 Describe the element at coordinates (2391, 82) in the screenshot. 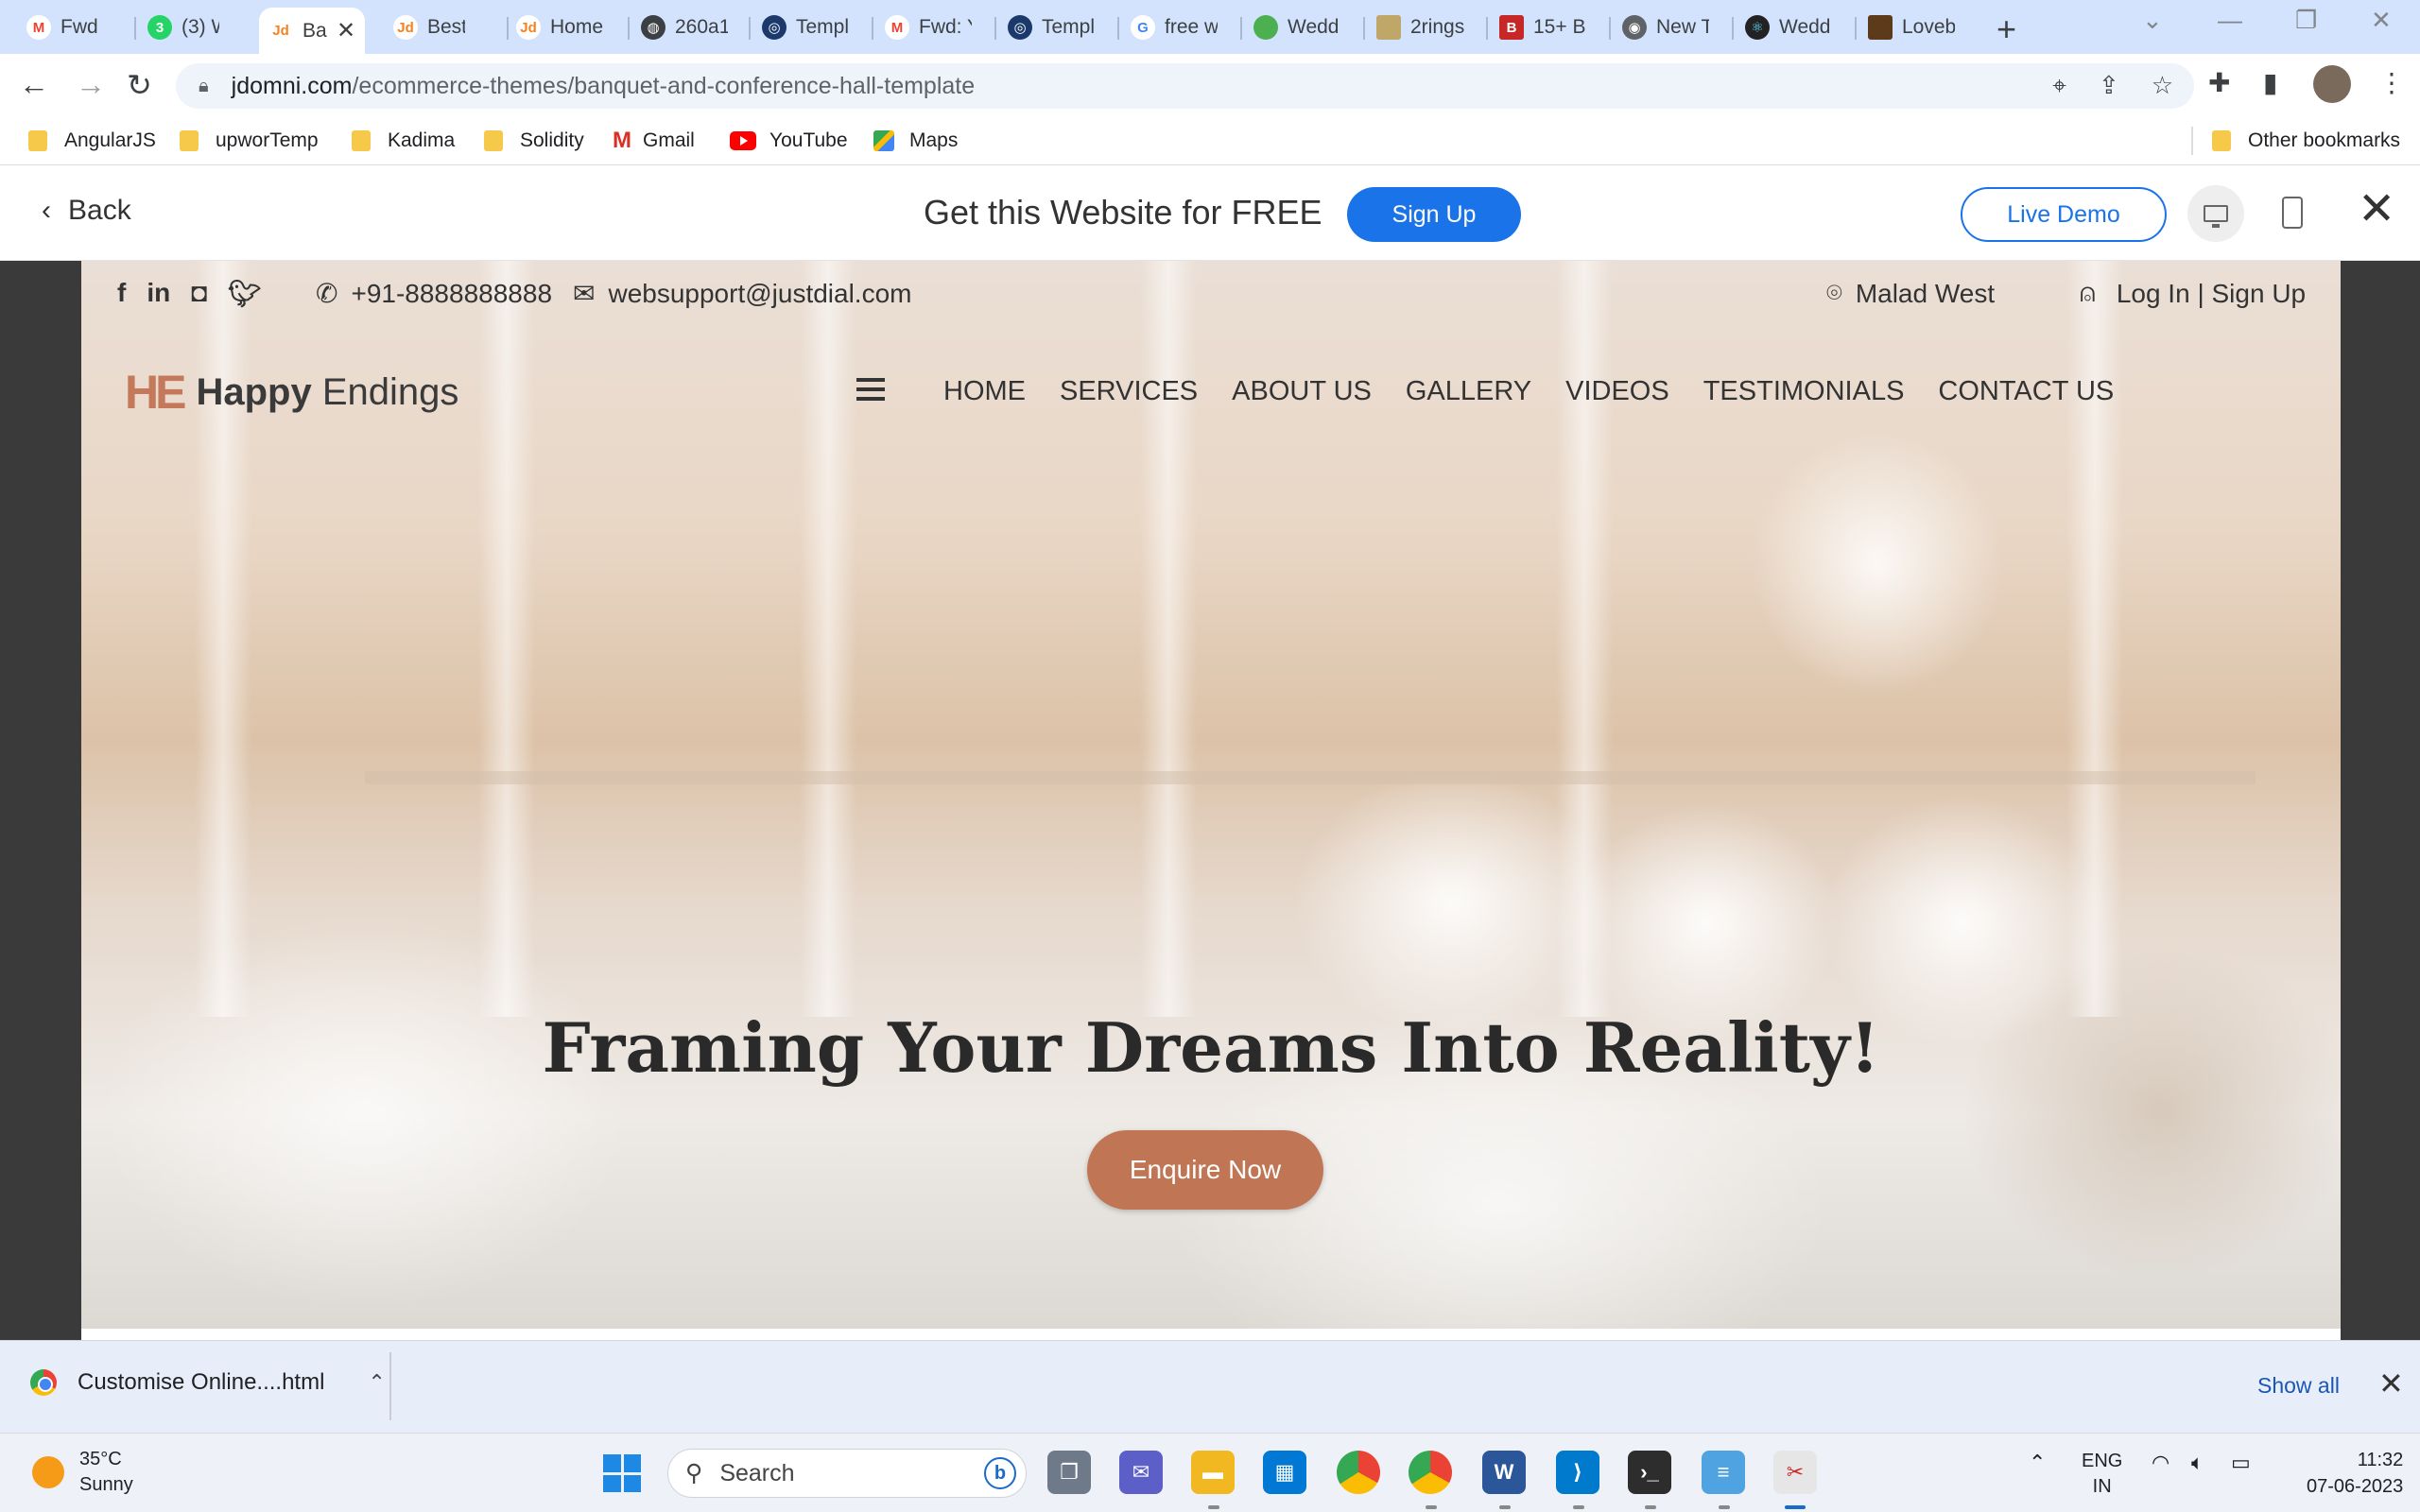

I see `menu-kebab-icon: ⋮` at that location.